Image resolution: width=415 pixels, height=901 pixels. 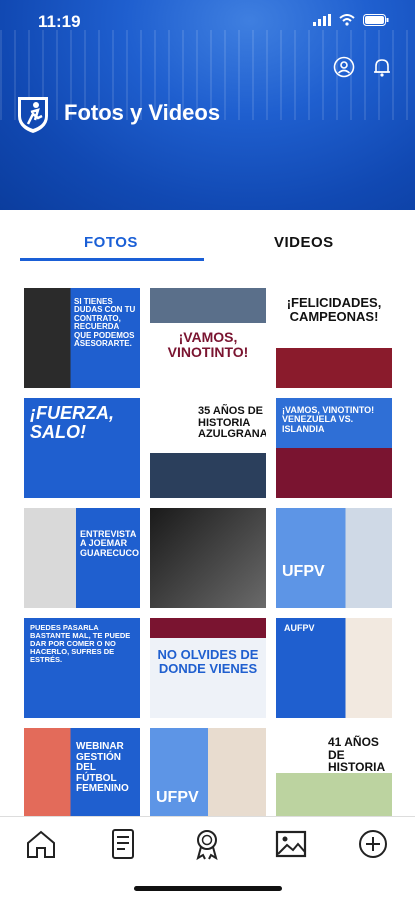 What do you see at coordinates (102, 767) in the screenshot?
I see `tile-caption: WEBINAR GESTIÓN DEL FÚTBOL FEMENINO` at bounding box center [102, 767].